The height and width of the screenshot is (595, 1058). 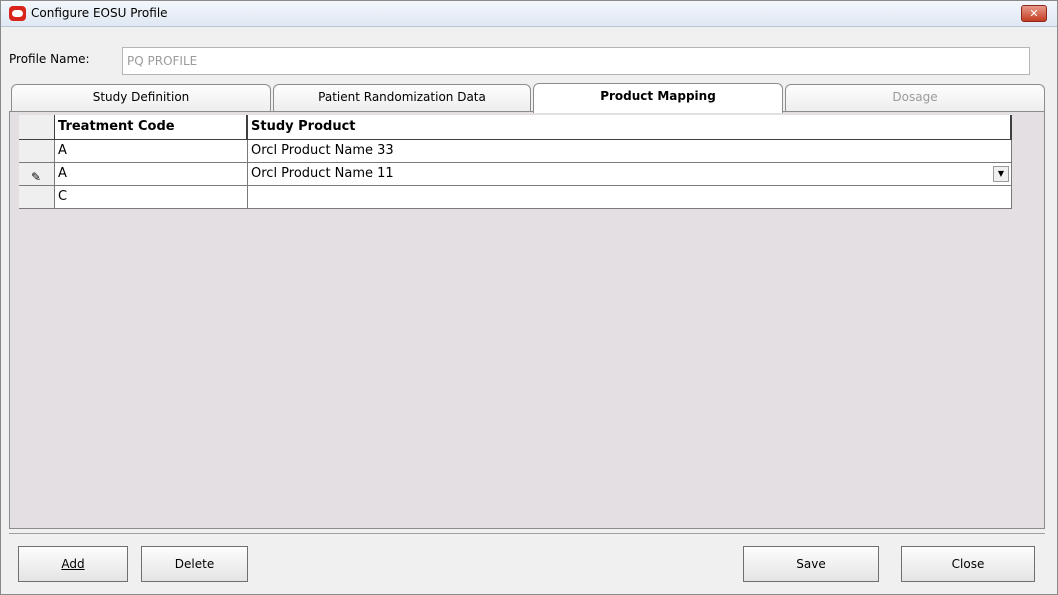 I want to click on close-button: Close, so click(x=968, y=564).